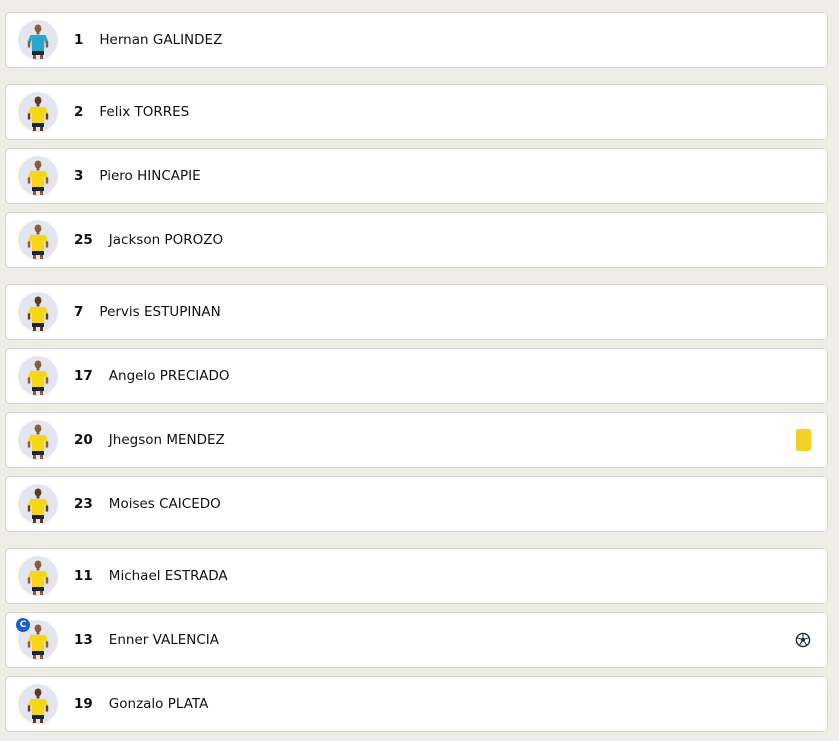  I want to click on player-name: Jhegson MENDEZ, so click(166, 440).